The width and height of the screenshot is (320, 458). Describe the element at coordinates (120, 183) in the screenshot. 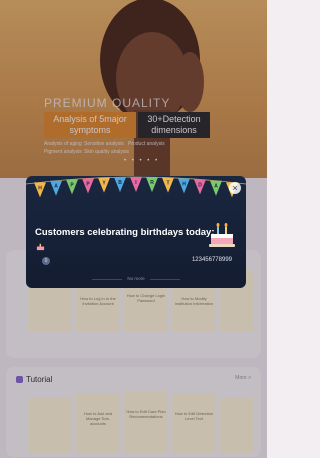

I see `bunting-letter: B` at that location.